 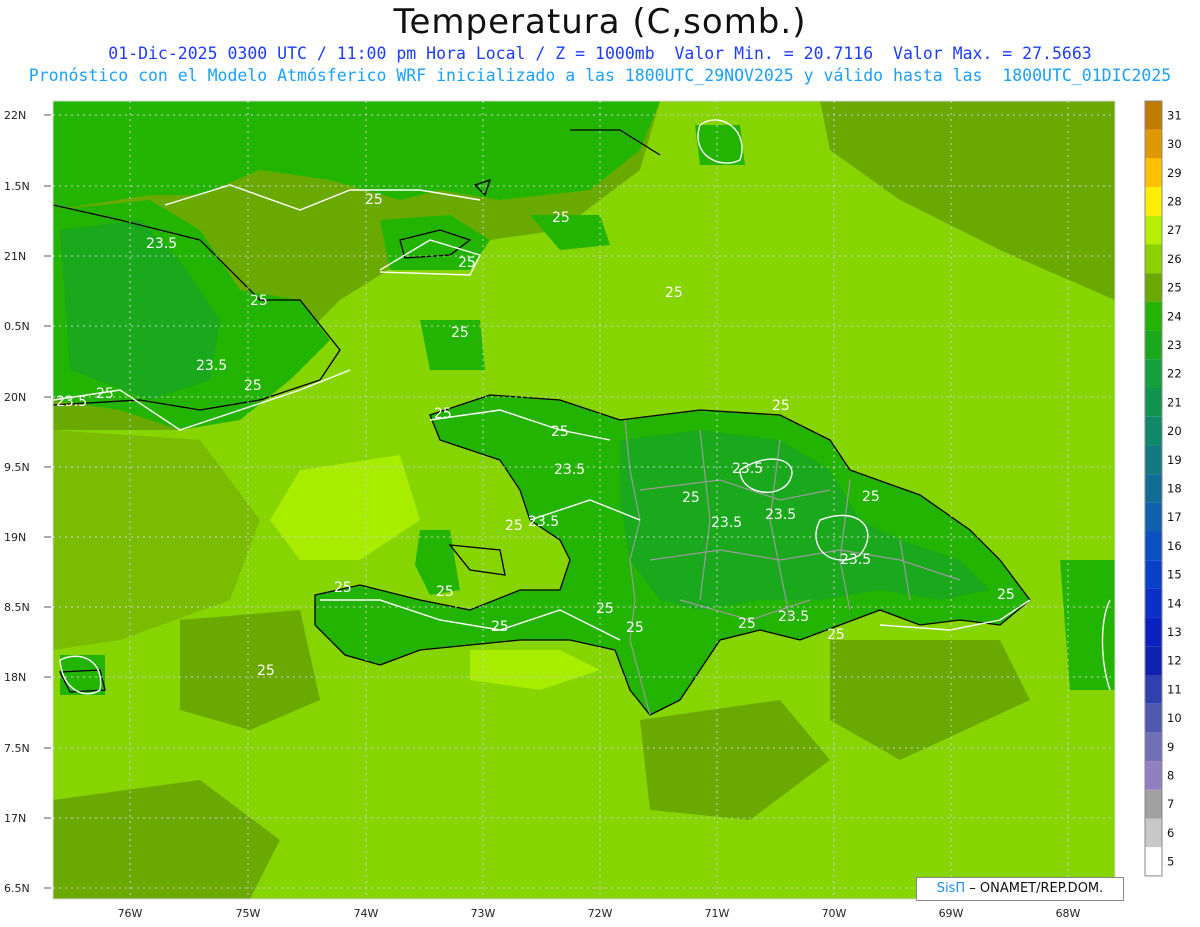 What do you see at coordinates (1170, 775) in the screenshot?
I see `colorbar-label: 8` at bounding box center [1170, 775].